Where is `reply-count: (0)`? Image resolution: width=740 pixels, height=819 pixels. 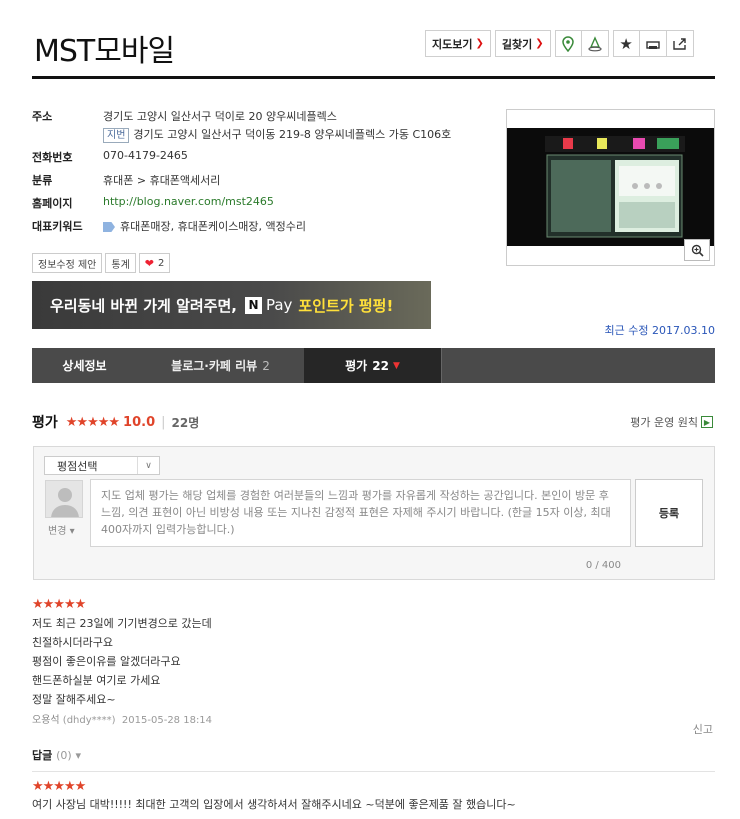 reply-count: (0) is located at coordinates (64, 755).